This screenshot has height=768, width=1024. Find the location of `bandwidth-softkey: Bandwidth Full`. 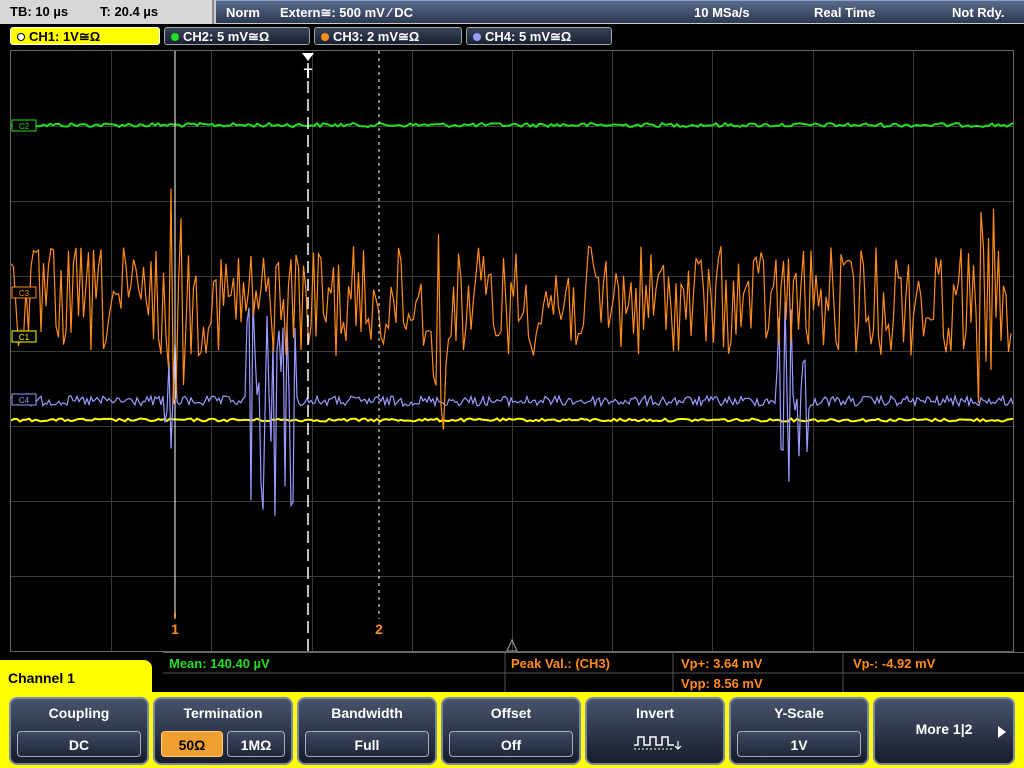

bandwidth-softkey: Bandwidth Full is located at coordinates (367, 731).